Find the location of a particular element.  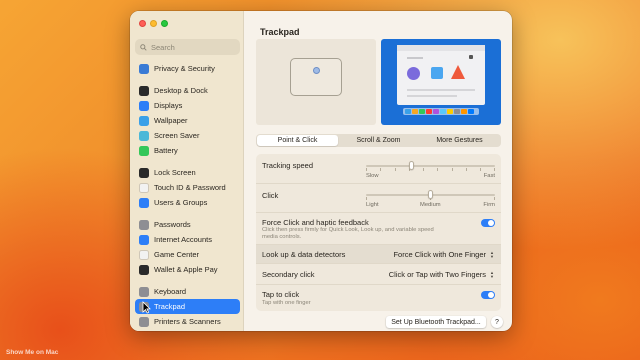

tracking-speed-min-label: Slow is located at coordinates (372, 176).